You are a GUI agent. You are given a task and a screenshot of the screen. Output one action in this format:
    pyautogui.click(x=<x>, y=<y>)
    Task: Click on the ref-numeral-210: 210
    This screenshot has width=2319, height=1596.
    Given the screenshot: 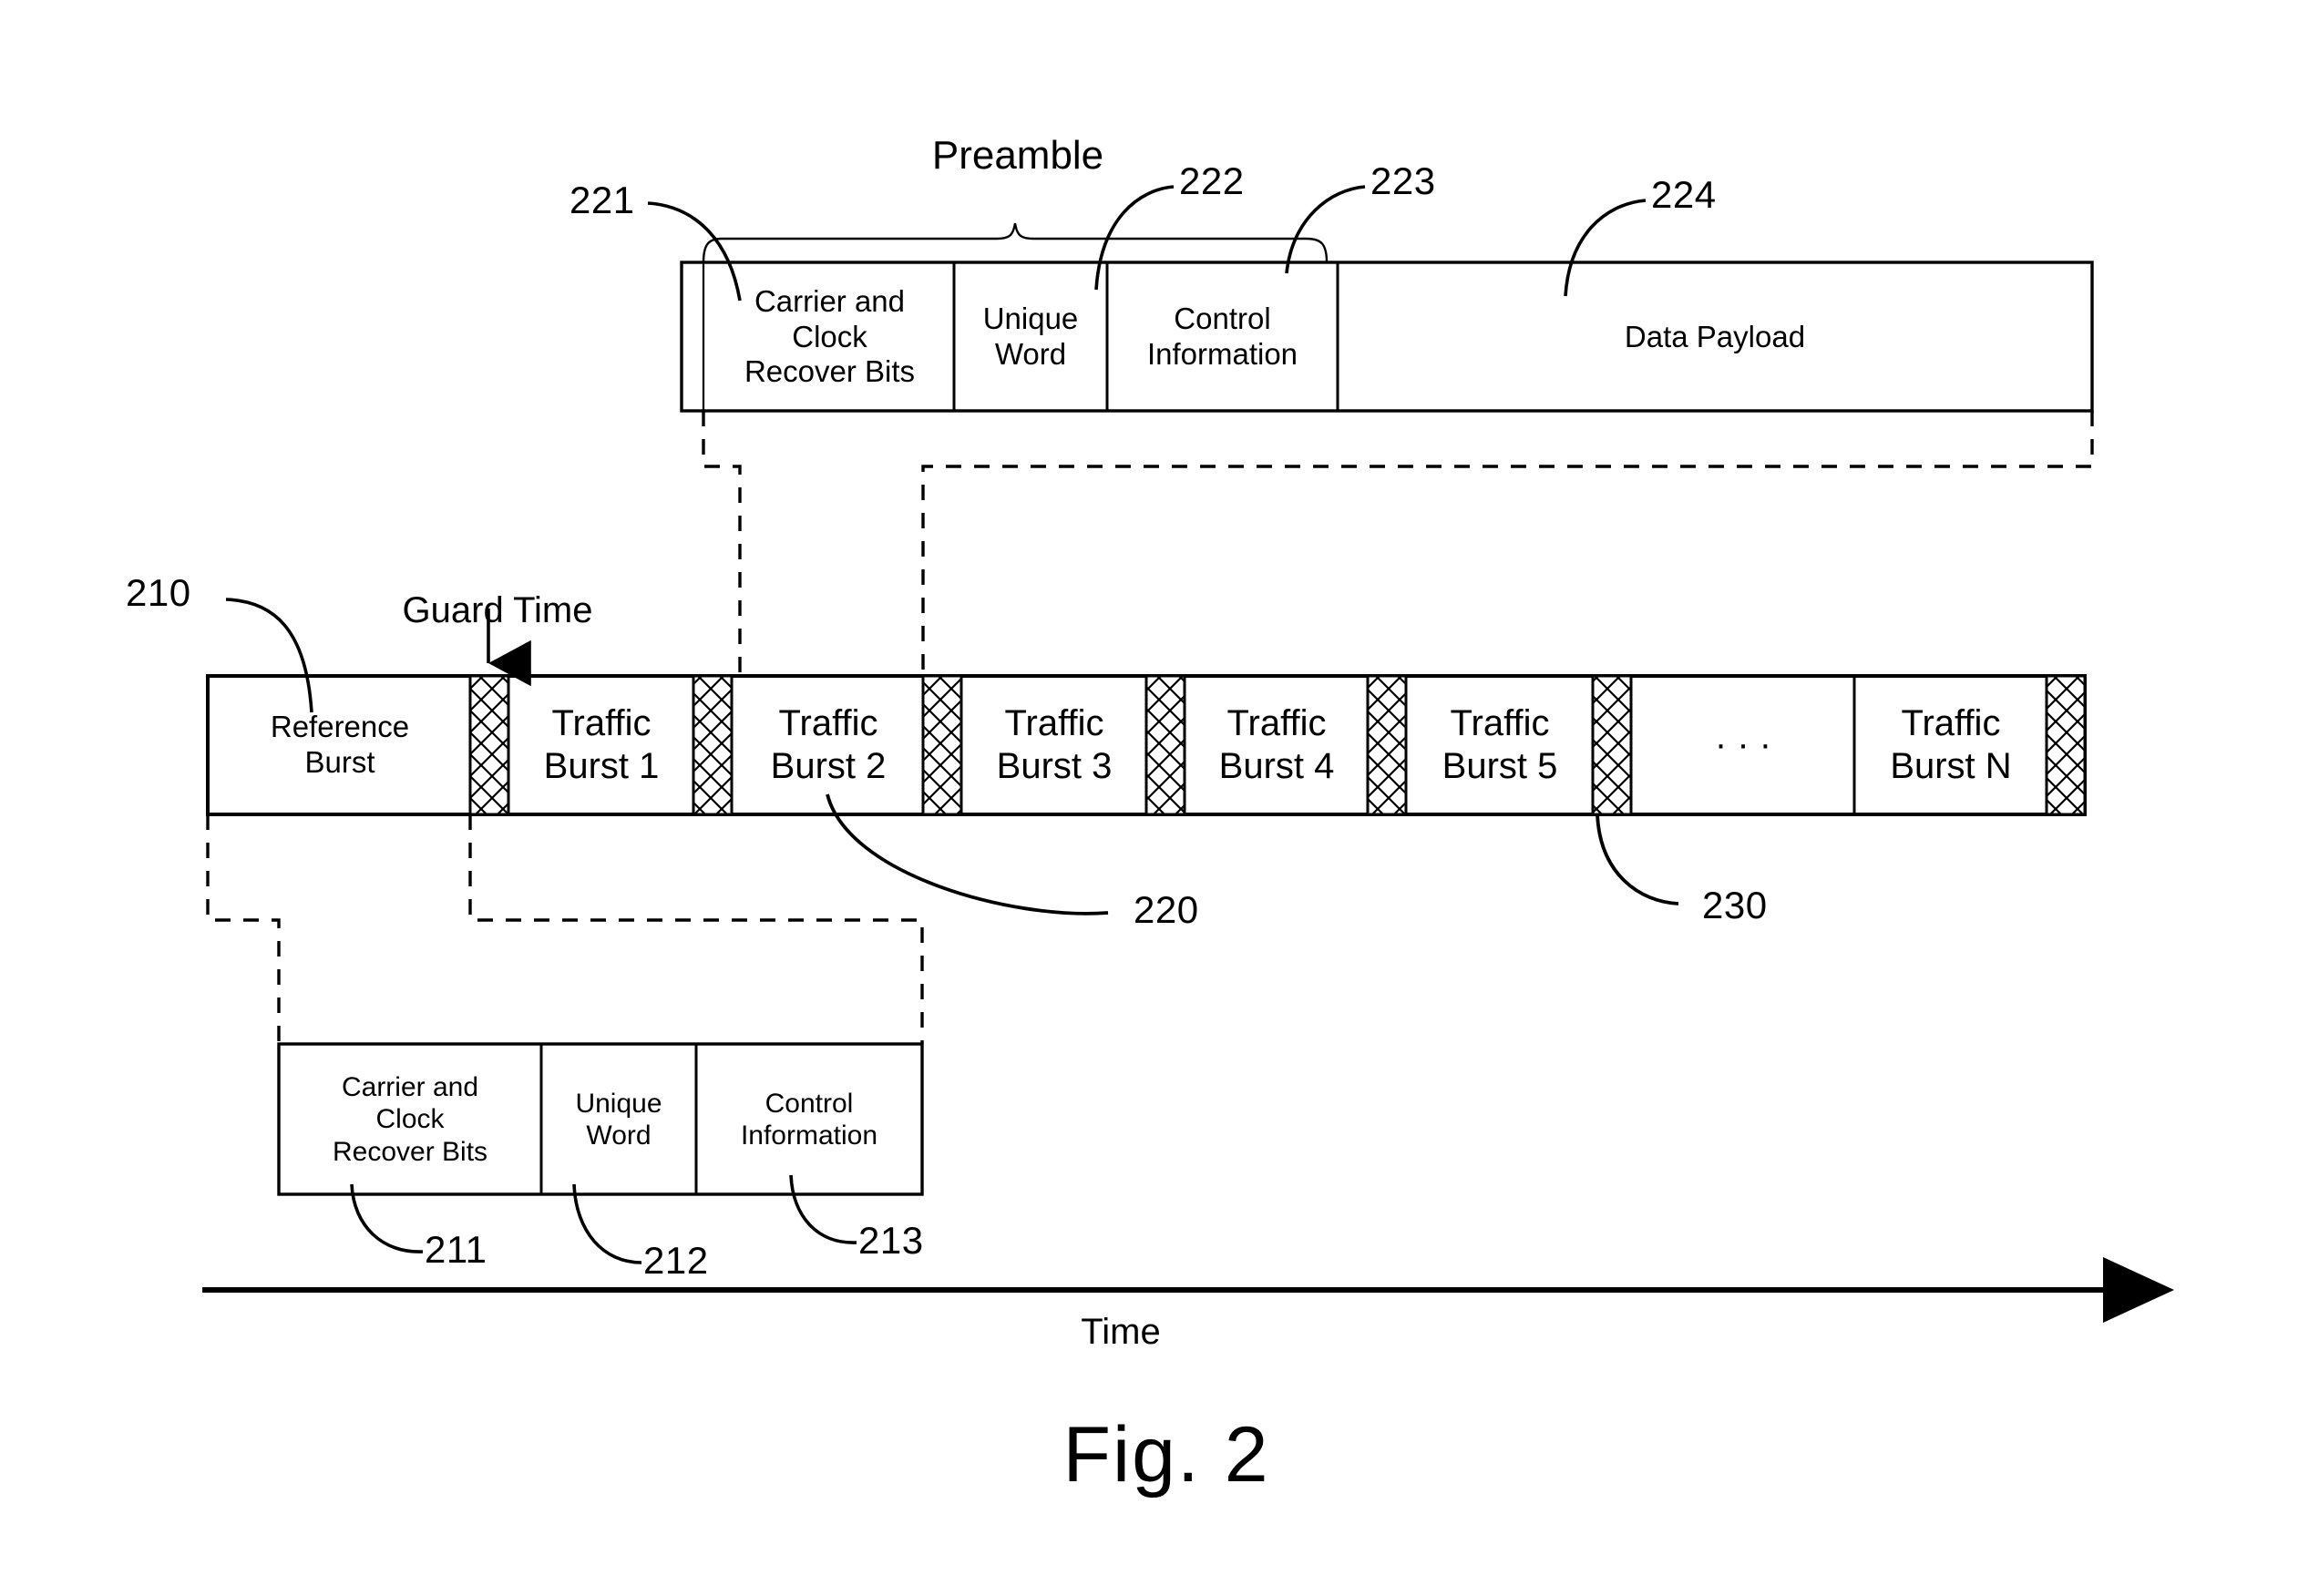 What is the action you would take?
    pyautogui.click(x=159, y=592)
    